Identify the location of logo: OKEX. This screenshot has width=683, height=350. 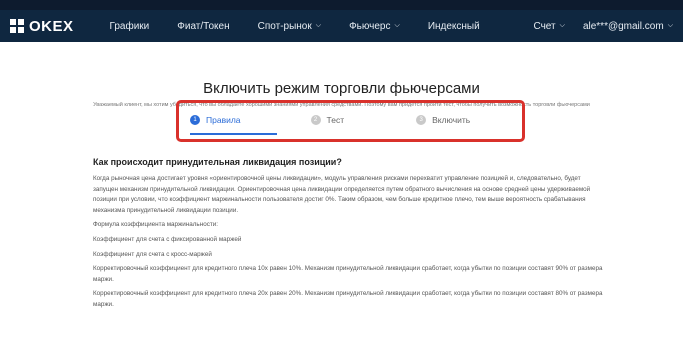
(42, 26).